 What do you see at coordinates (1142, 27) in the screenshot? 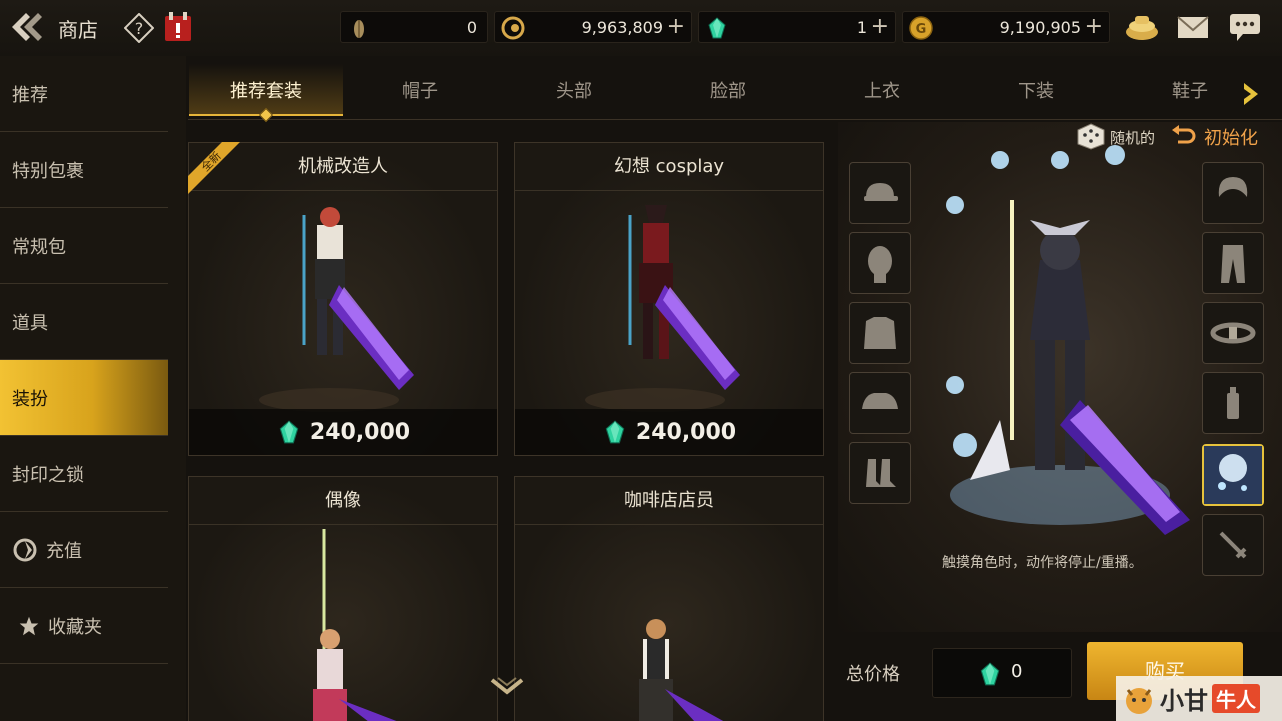
I see `treasure-bowl-icon` at bounding box center [1142, 27].